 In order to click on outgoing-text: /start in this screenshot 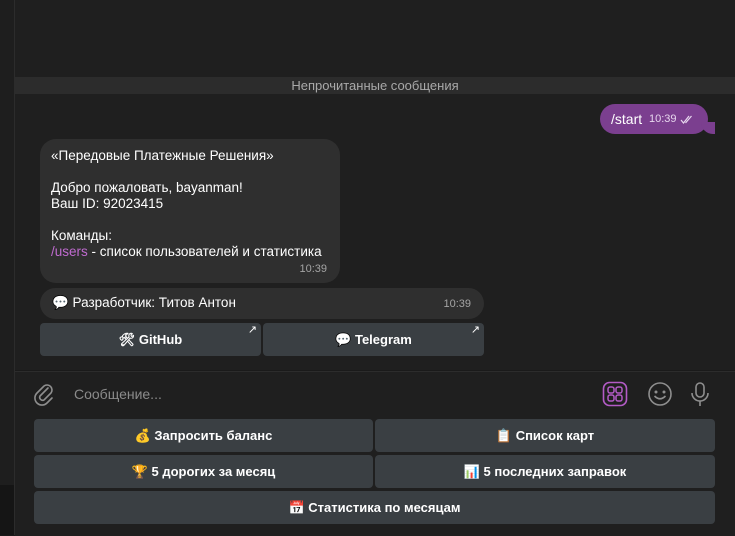, I will do `click(627, 119)`.